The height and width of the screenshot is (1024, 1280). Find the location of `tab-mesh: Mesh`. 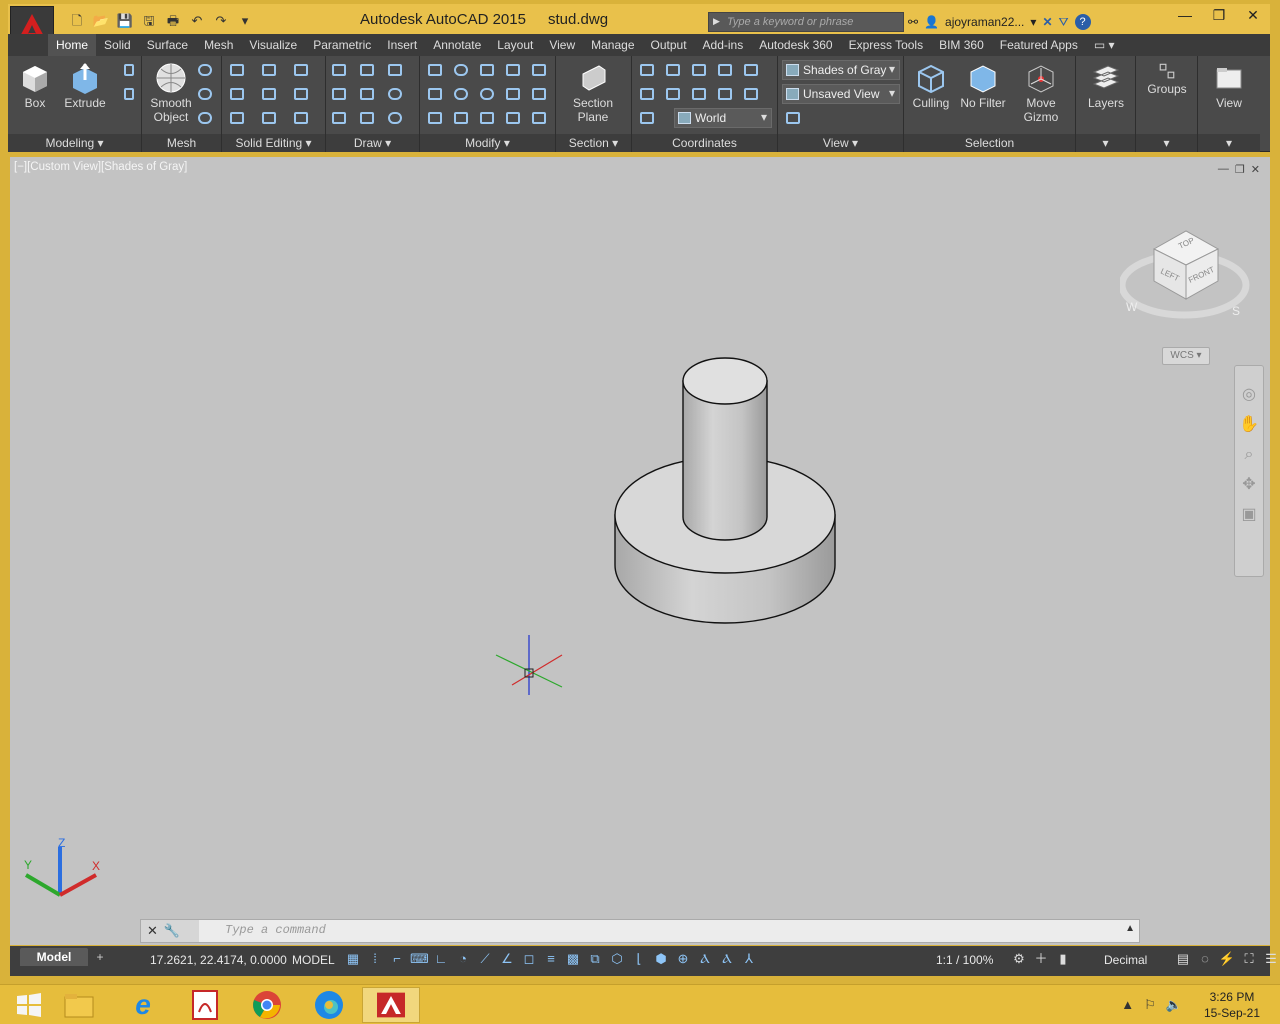

tab-mesh: Mesh is located at coordinates (218, 45).